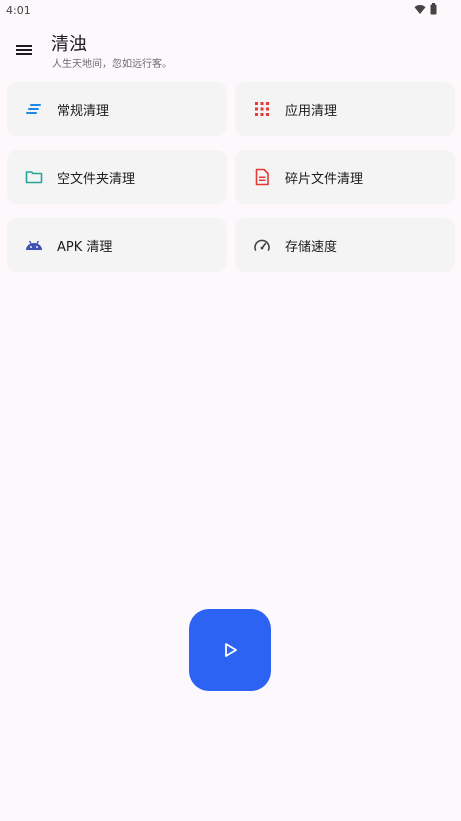 This screenshot has width=461, height=821. I want to click on play-icon, so click(231, 650).